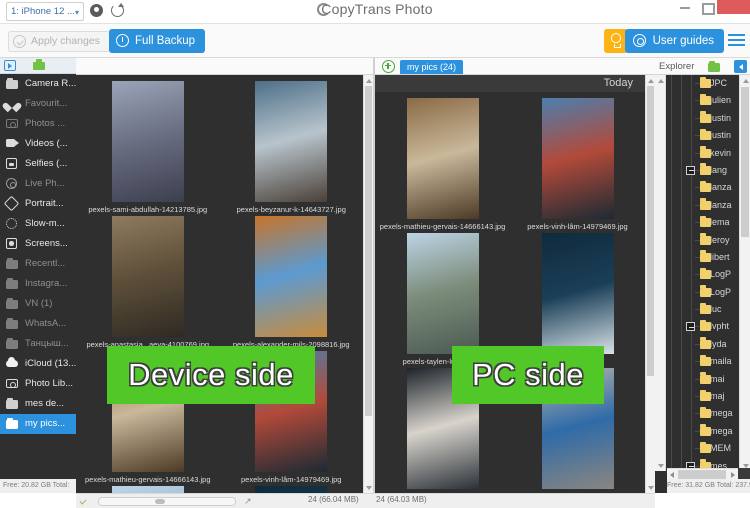  I want to click on explorer-tree-row: libert, so click(702, 257).